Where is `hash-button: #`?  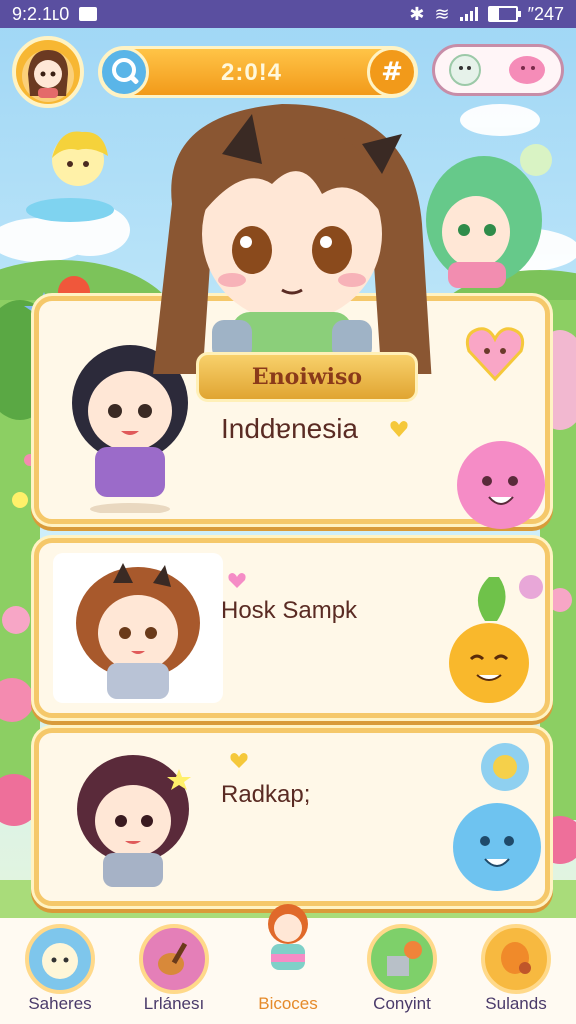 hash-button: # is located at coordinates (392, 72).